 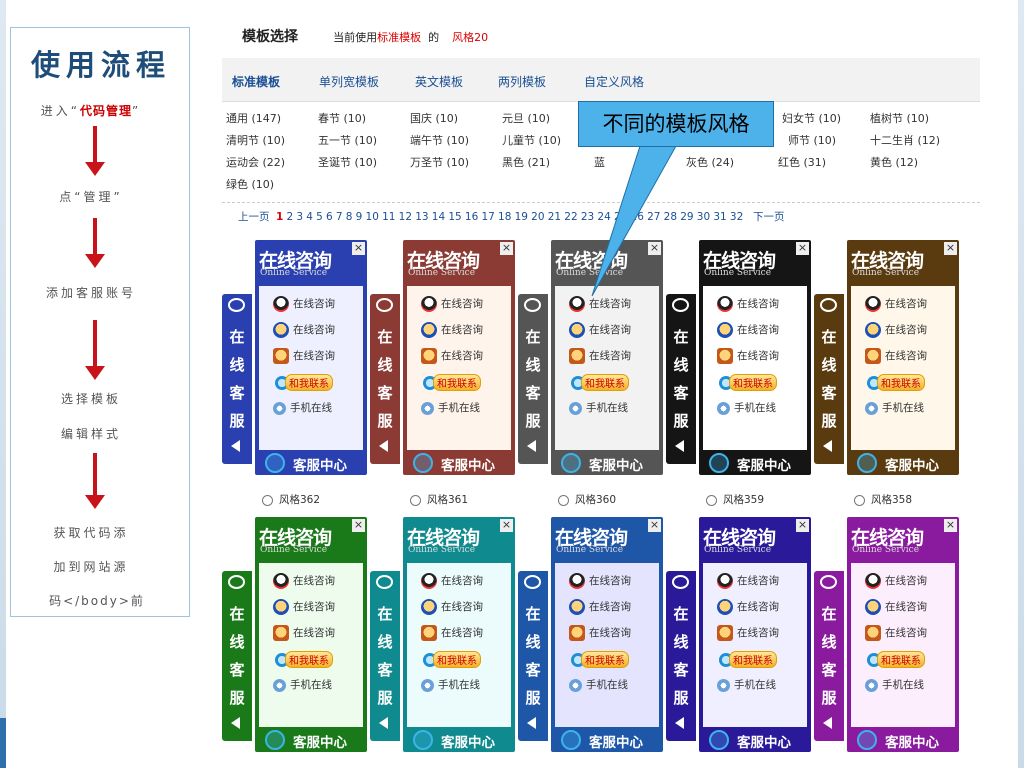 What do you see at coordinates (254, 217) in the screenshot?
I see `prev-page-link: 上一页` at bounding box center [254, 217].